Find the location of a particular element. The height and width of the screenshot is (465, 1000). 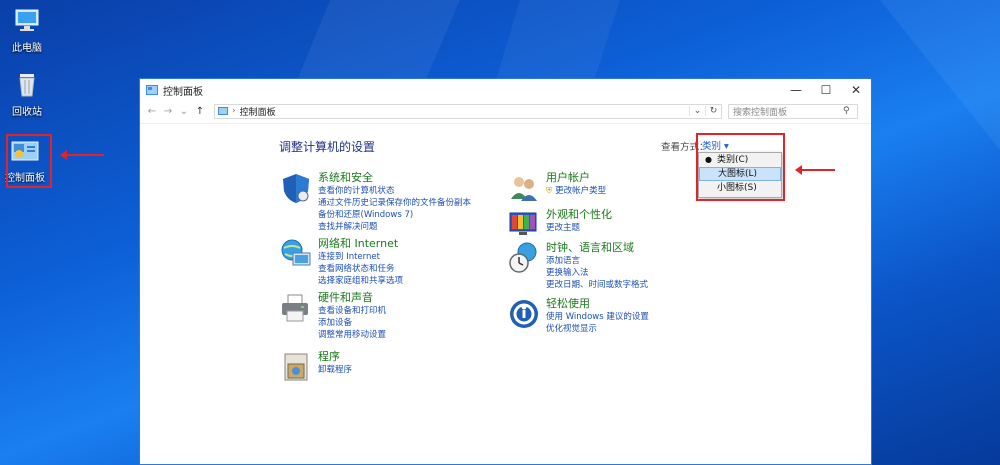

category-link: 查看你的计算机状态 is located at coordinates (394, 191).